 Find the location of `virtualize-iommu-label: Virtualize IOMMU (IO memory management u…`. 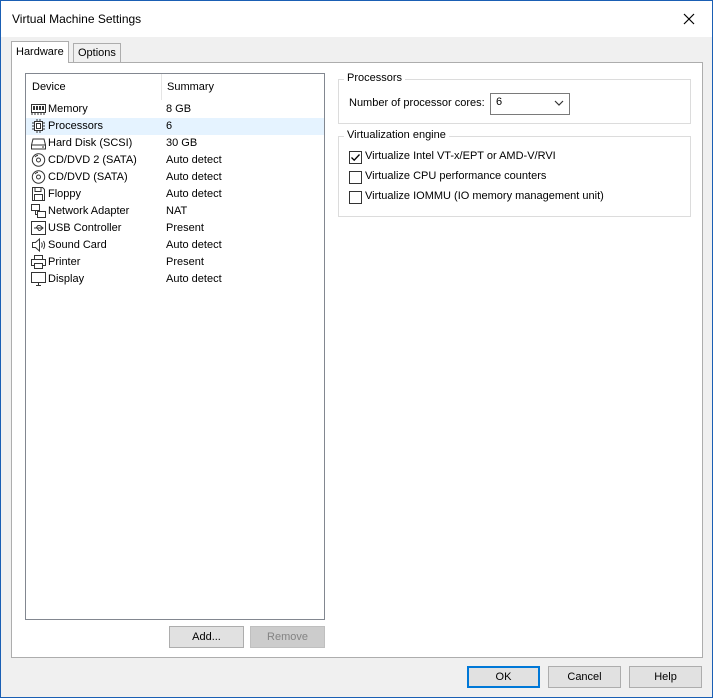

virtualize-iommu-label: Virtualize IOMMU (IO memory management u… is located at coordinates (484, 196).